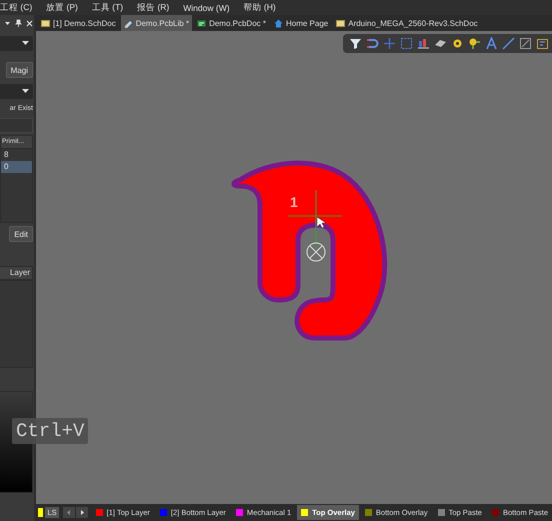 The image size is (552, 521). What do you see at coordinates (542, 43) in the screenshot?
I see `component-icon` at bounding box center [542, 43].